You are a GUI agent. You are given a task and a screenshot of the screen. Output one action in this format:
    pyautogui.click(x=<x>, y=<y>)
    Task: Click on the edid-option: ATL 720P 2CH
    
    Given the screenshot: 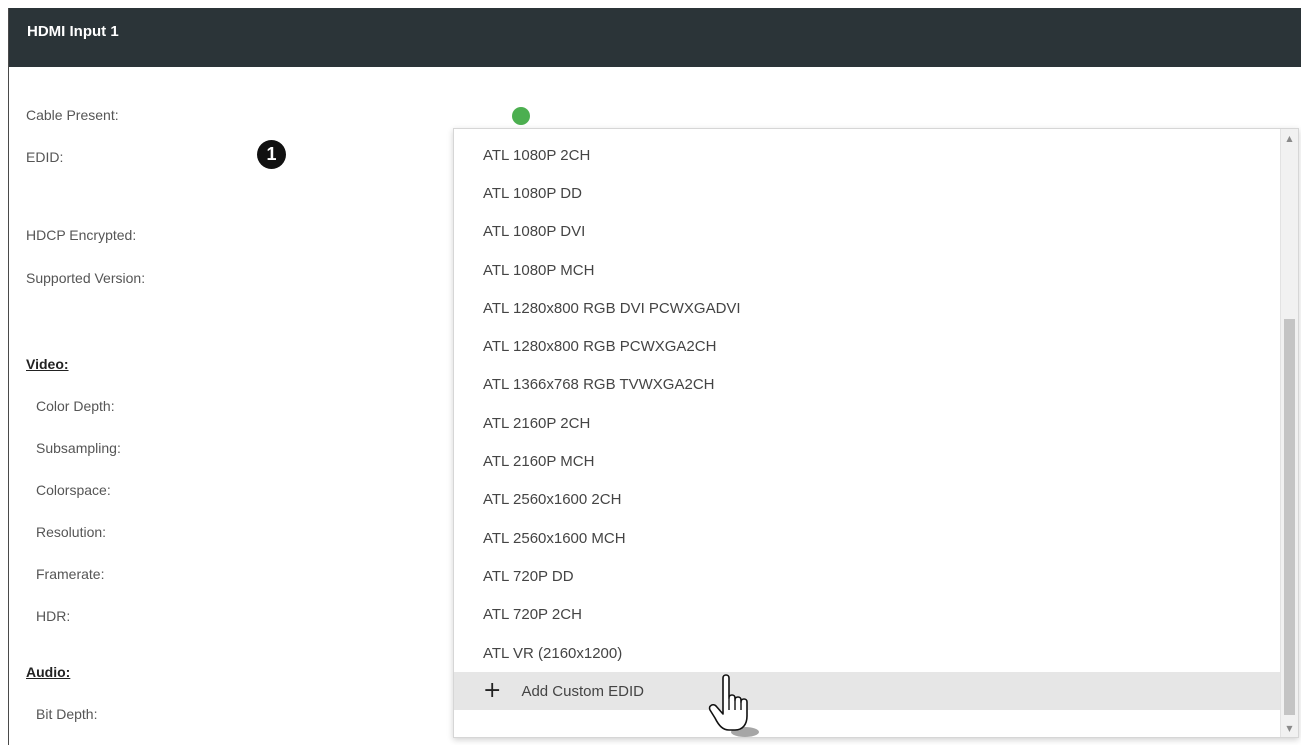 What is the action you would take?
    pyautogui.click(x=868, y=615)
    